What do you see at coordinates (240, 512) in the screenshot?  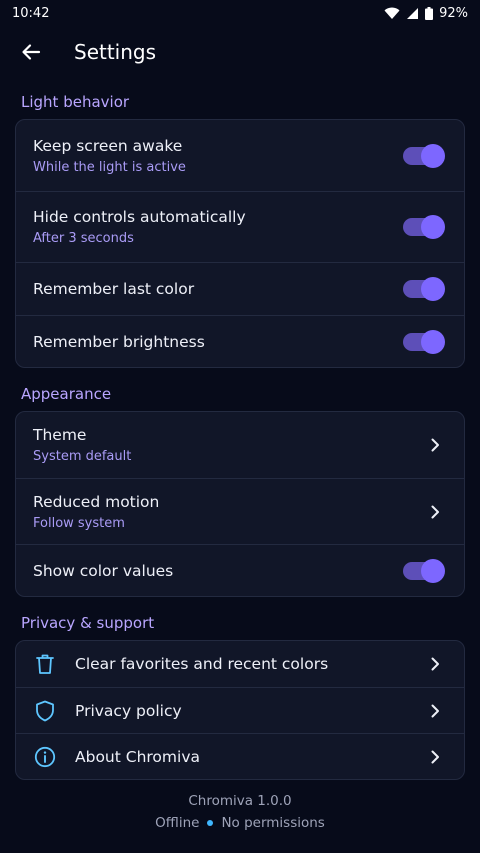 I see `setting-reduced-motion: Reduced motion Follow system` at bounding box center [240, 512].